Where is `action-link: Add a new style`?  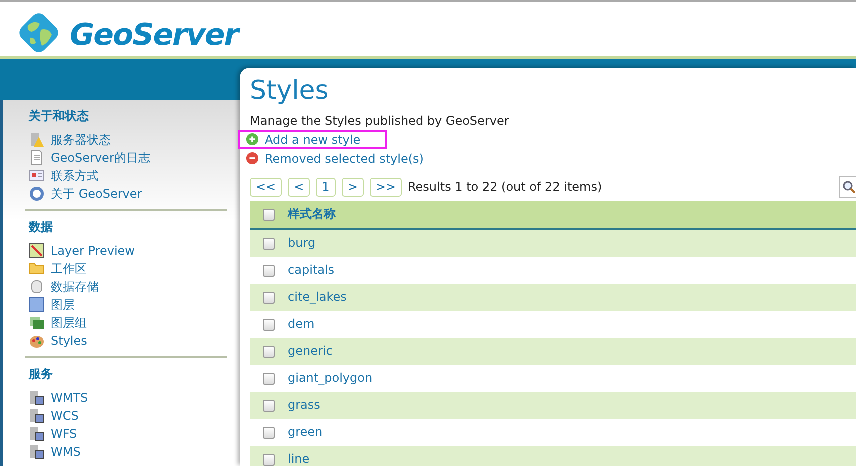
action-link: Add a new style is located at coordinates (312, 139).